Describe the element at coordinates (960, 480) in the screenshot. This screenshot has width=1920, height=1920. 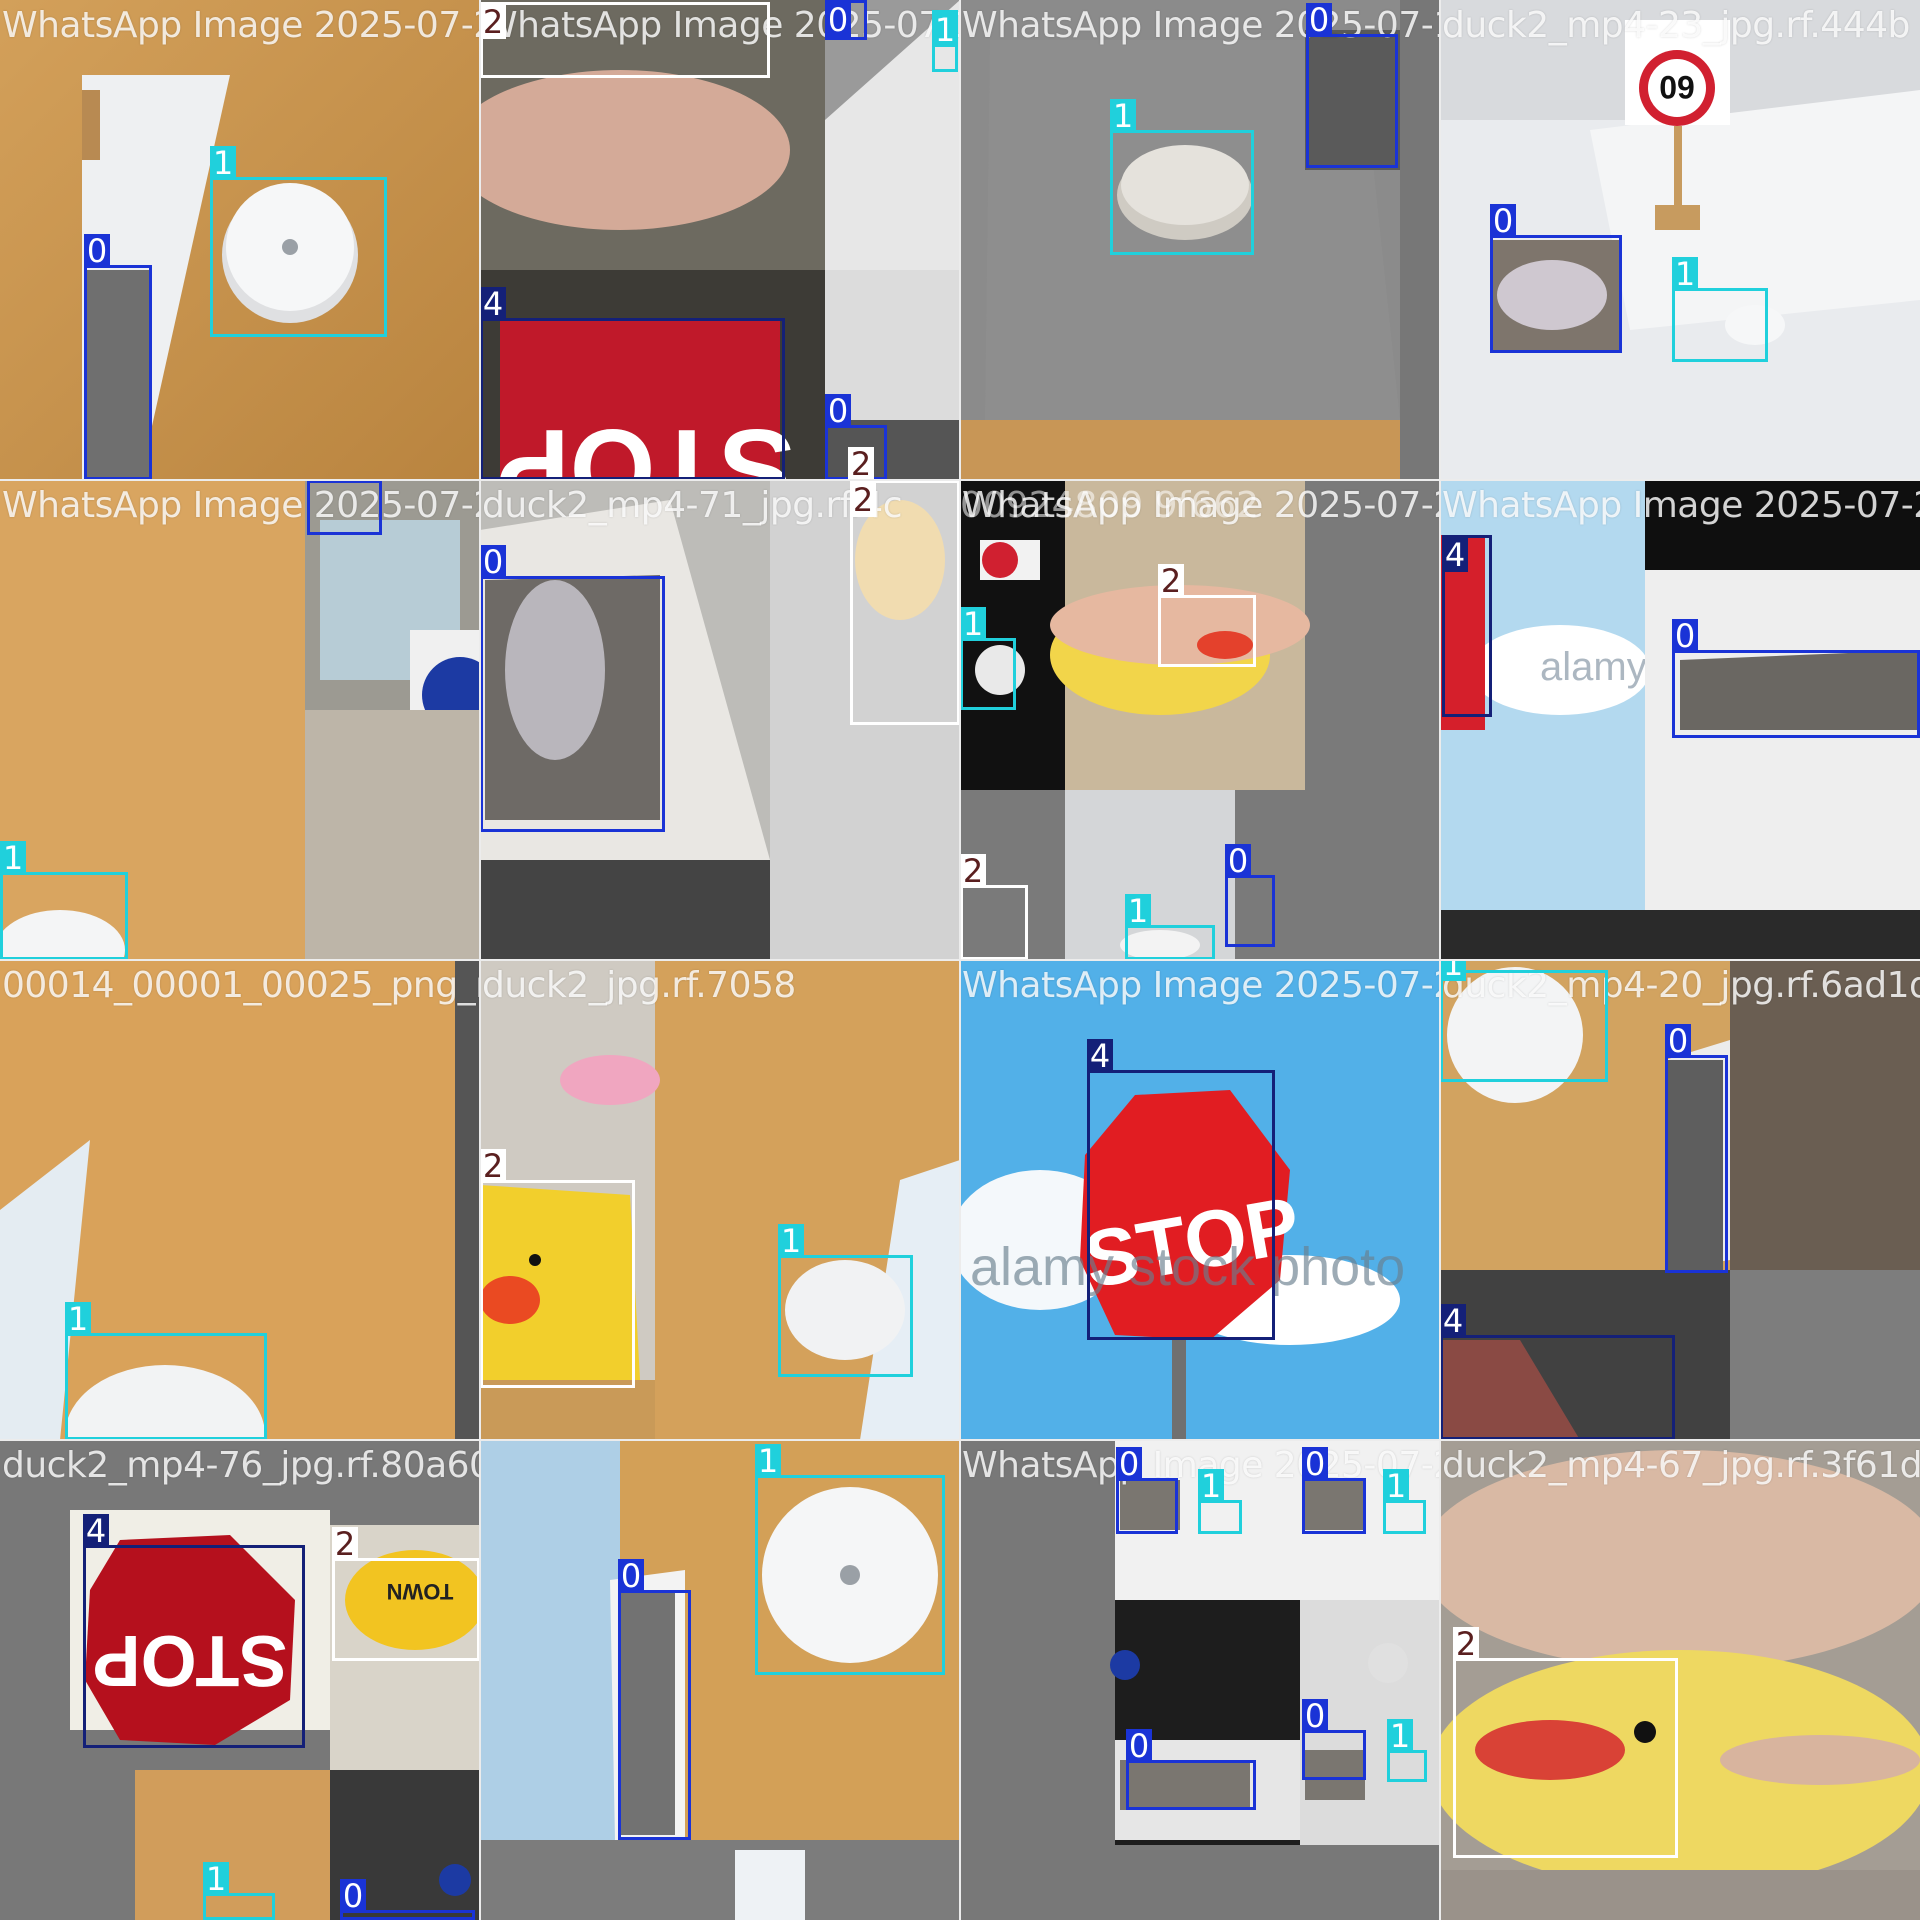
I see `grid-divider` at that location.